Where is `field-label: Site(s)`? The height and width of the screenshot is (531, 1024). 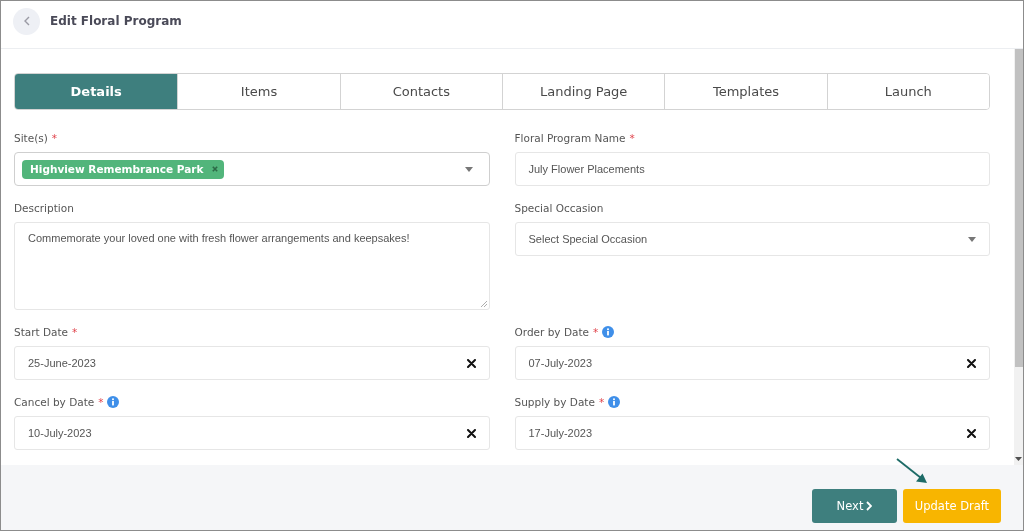 field-label: Site(s) is located at coordinates (31, 138).